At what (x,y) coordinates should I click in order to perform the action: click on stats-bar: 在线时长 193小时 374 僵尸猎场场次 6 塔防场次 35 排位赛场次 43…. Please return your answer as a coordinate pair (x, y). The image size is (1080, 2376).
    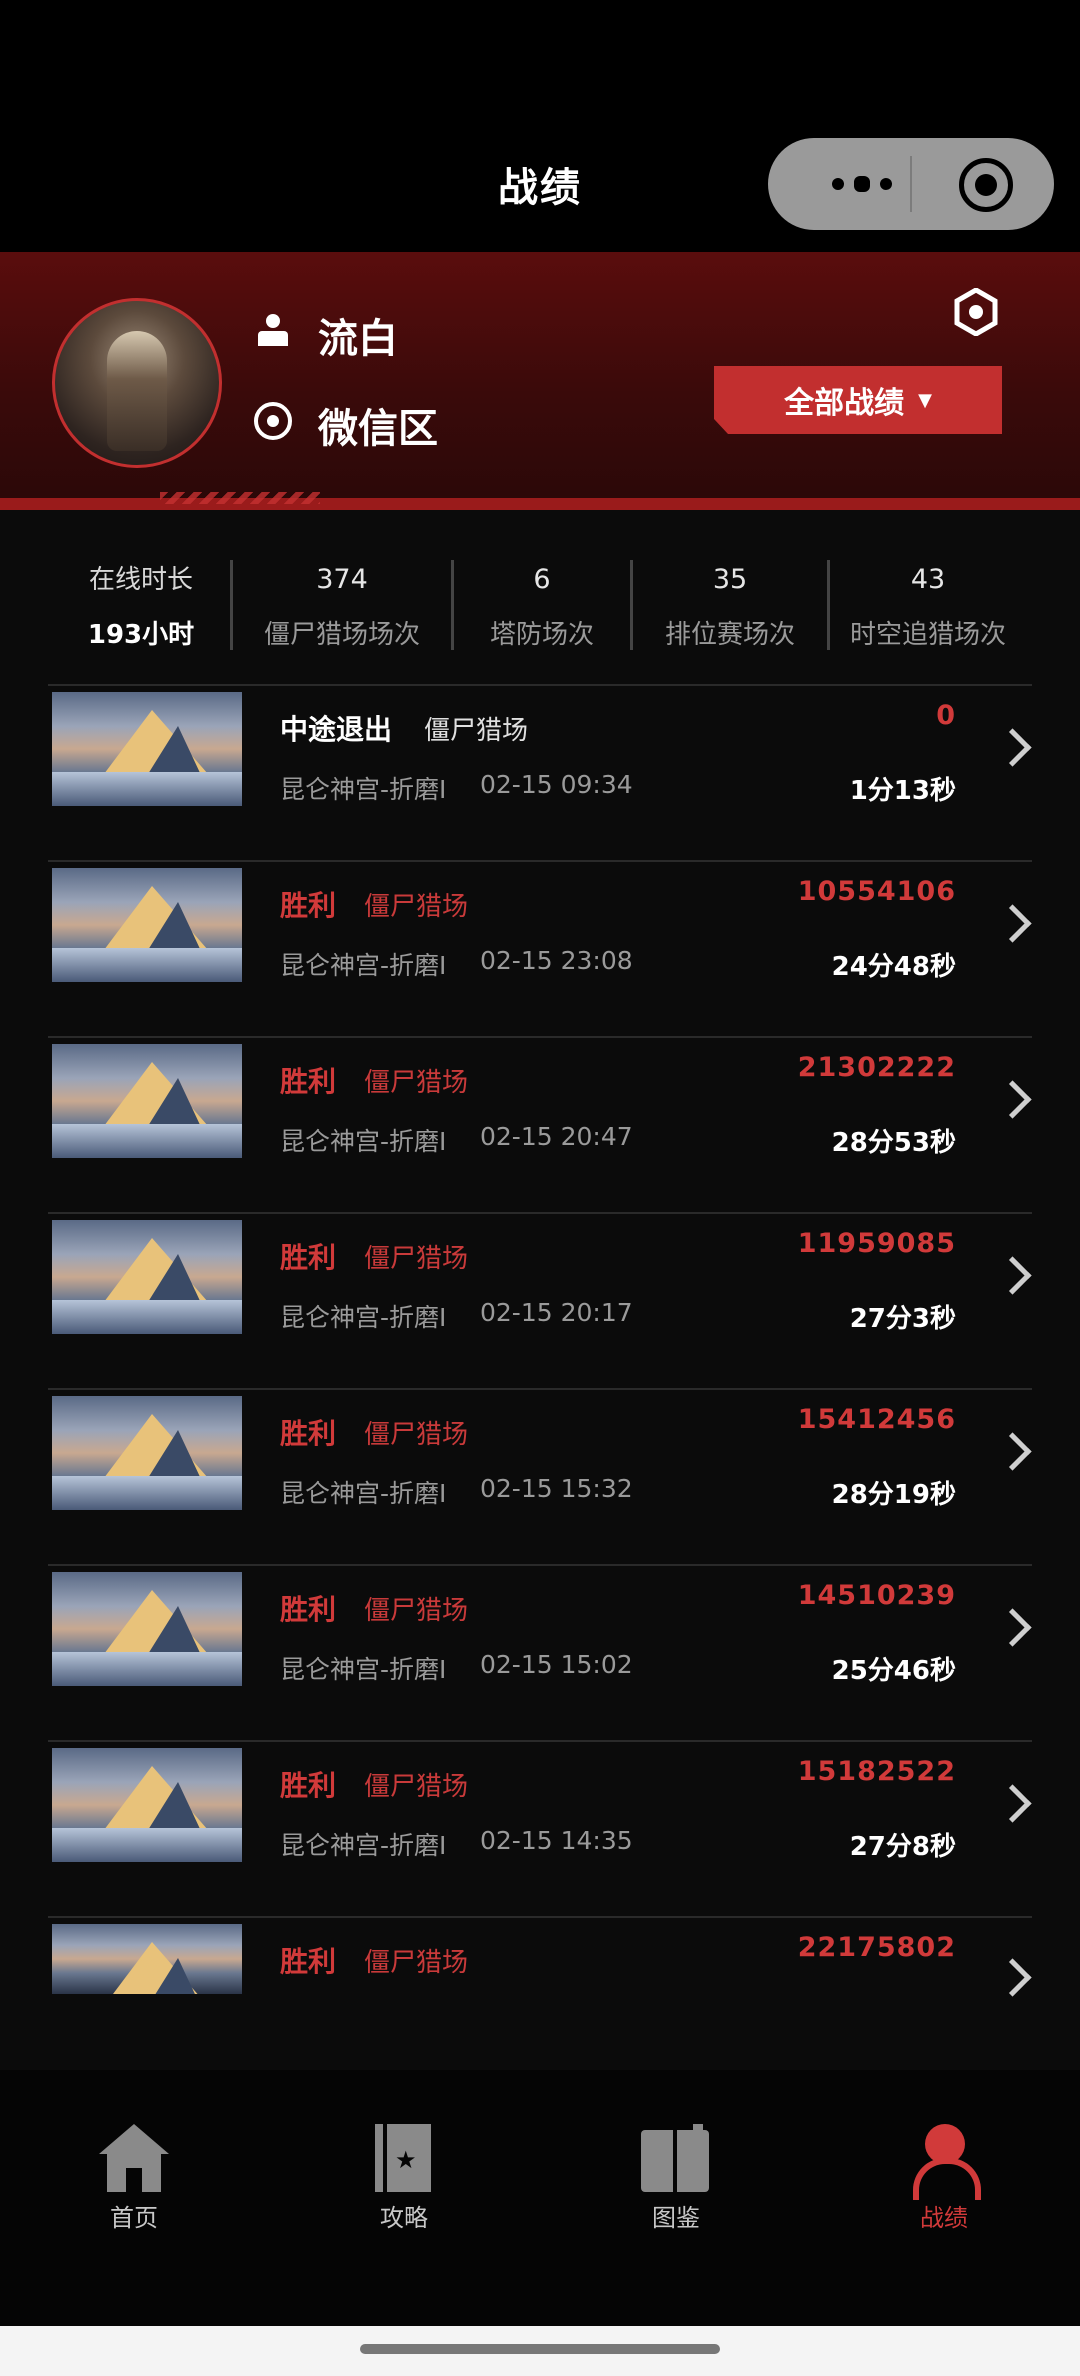
    Looking at the image, I should click on (540, 606).